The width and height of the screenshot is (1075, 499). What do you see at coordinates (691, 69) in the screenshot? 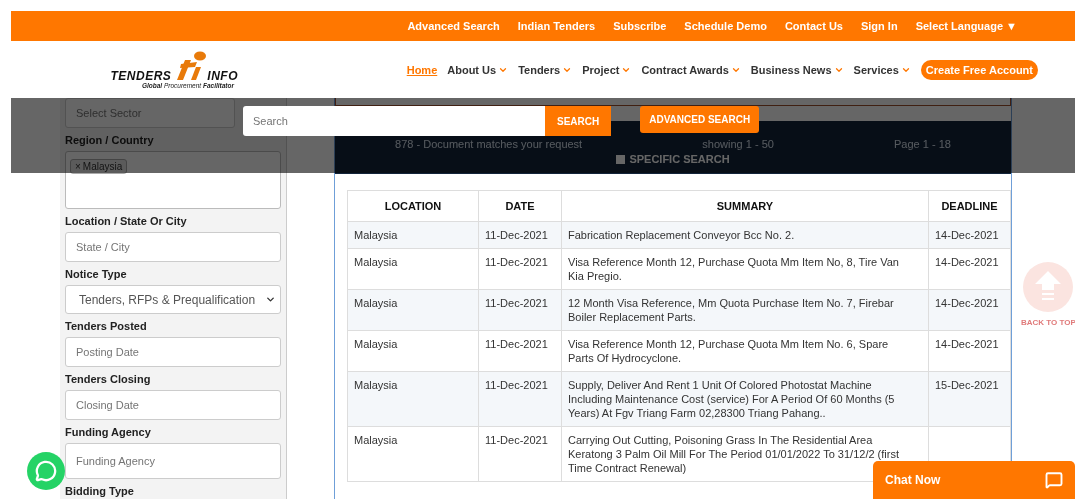
I see `nav-link: Contract Awards` at bounding box center [691, 69].